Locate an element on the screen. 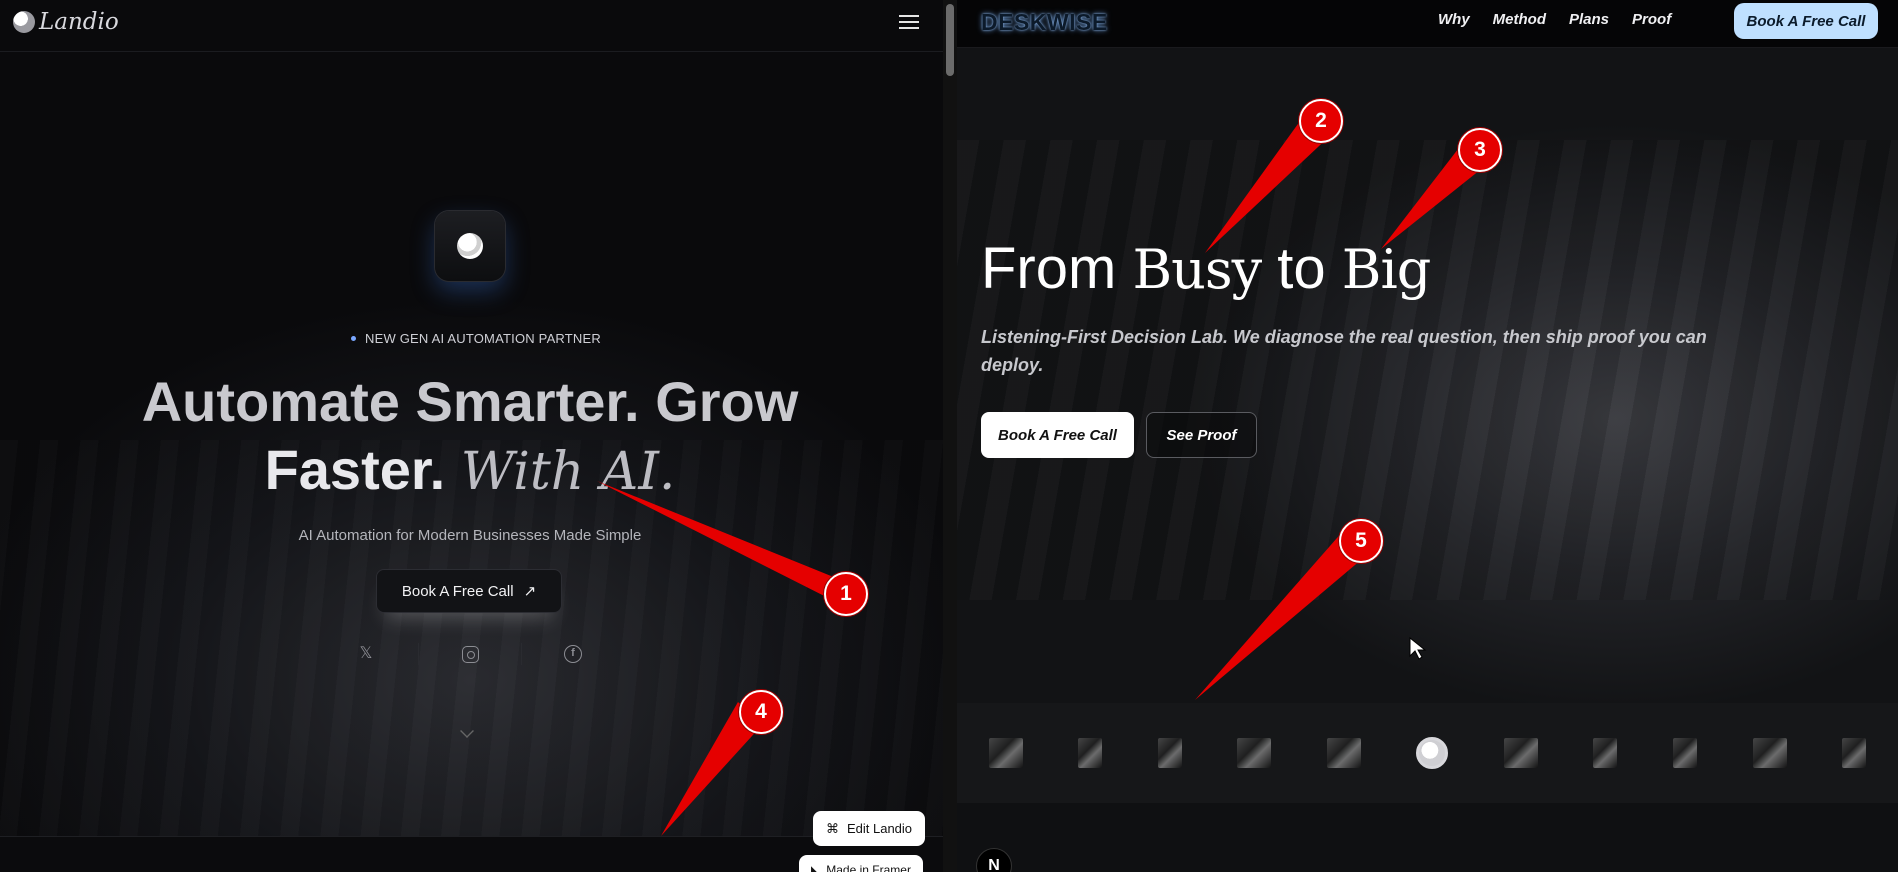 The height and width of the screenshot is (872, 1898). nav-proof: Proof is located at coordinates (1651, 19).